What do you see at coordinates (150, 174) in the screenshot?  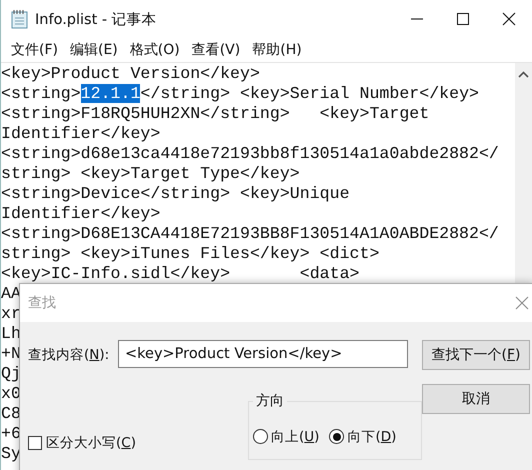 I see `text-line: string> <key>Target Type</key>` at bounding box center [150, 174].